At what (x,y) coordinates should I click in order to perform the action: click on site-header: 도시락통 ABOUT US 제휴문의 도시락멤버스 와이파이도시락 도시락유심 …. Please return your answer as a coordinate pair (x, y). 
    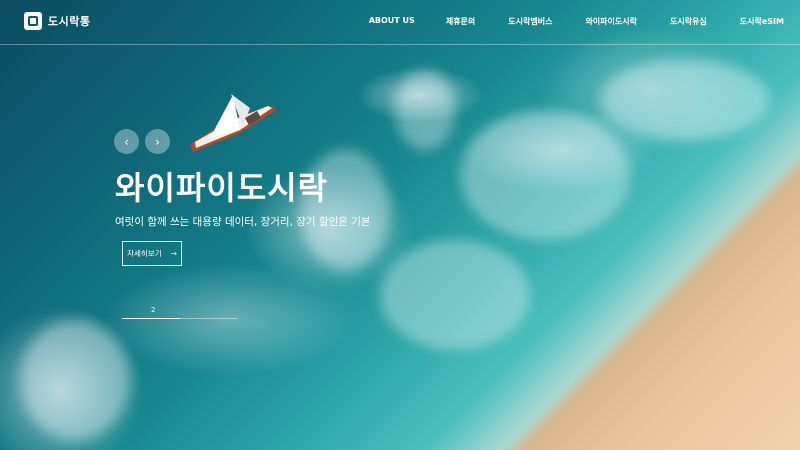
    Looking at the image, I should click on (400, 22).